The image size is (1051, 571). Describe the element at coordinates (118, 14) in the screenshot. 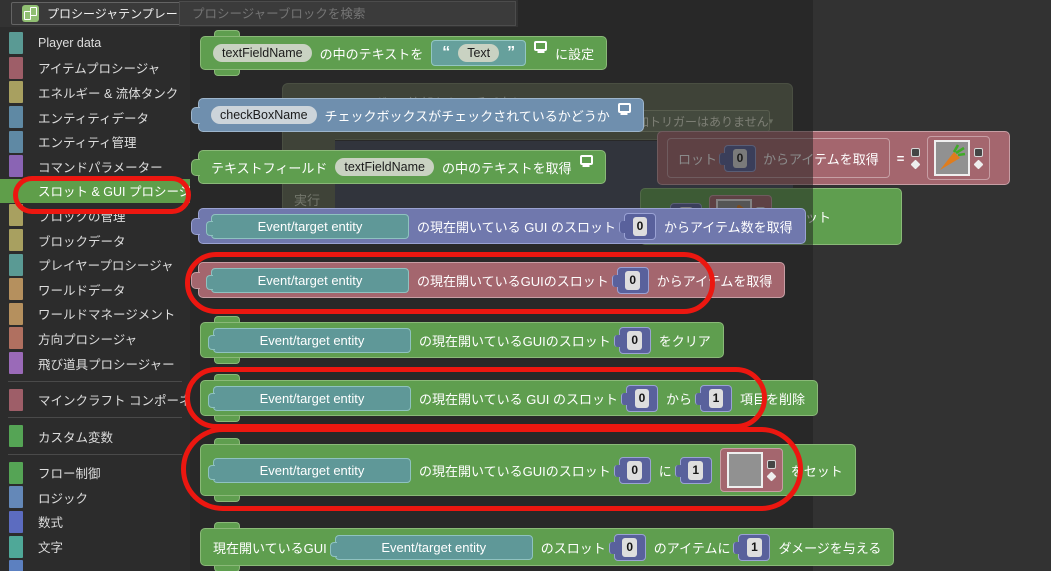

I see `panel-title: プロシージャテンプレート` at that location.